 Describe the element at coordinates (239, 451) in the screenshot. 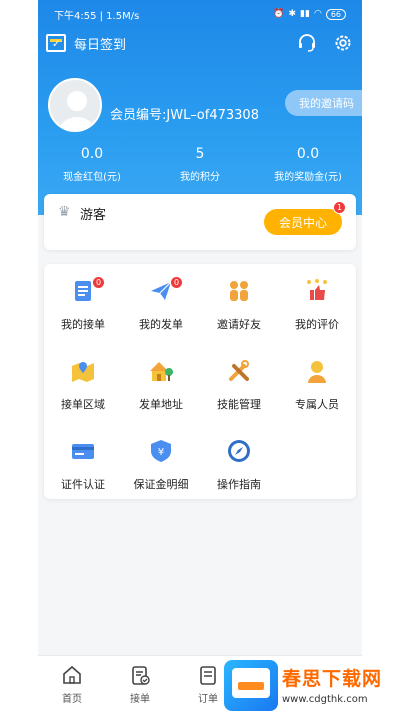

I see `compass-icon` at that location.